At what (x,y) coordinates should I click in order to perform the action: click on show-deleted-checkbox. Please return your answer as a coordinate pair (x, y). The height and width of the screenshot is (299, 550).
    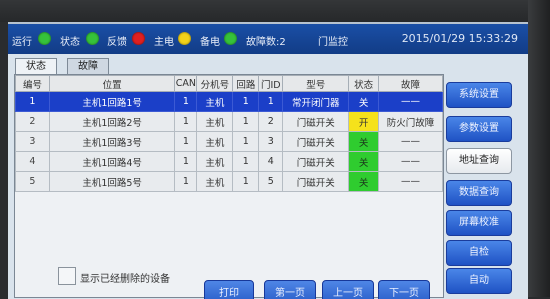
    Looking at the image, I should click on (67, 276).